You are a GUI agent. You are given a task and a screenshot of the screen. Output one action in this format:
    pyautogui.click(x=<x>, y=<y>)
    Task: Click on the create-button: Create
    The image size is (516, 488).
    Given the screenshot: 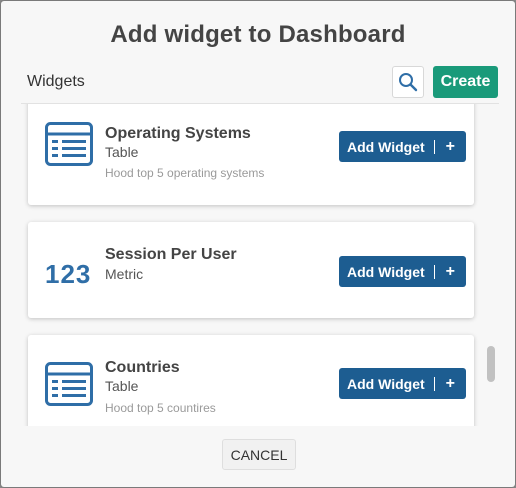 What is the action you would take?
    pyautogui.click(x=465, y=82)
    